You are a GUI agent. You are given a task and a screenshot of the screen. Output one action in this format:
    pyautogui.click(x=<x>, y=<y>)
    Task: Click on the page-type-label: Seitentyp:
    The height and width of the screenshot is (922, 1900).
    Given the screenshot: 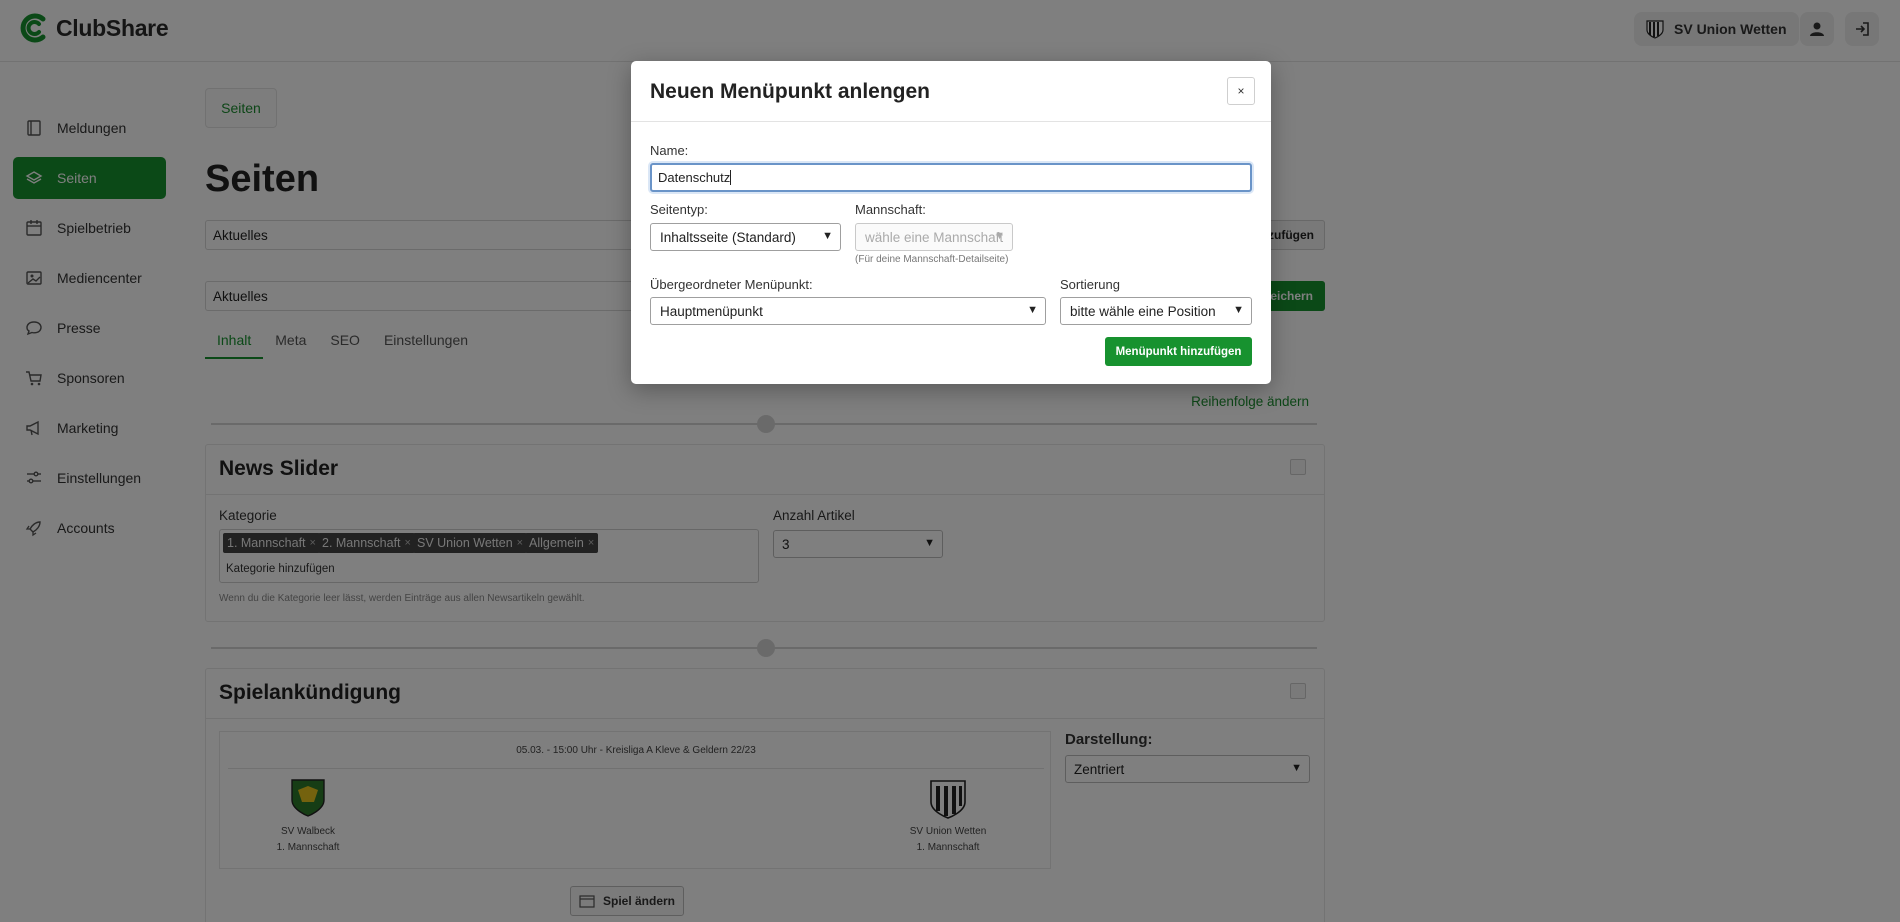 What is the action you would take?
    pyautogui.click(x=679, y=209)
    